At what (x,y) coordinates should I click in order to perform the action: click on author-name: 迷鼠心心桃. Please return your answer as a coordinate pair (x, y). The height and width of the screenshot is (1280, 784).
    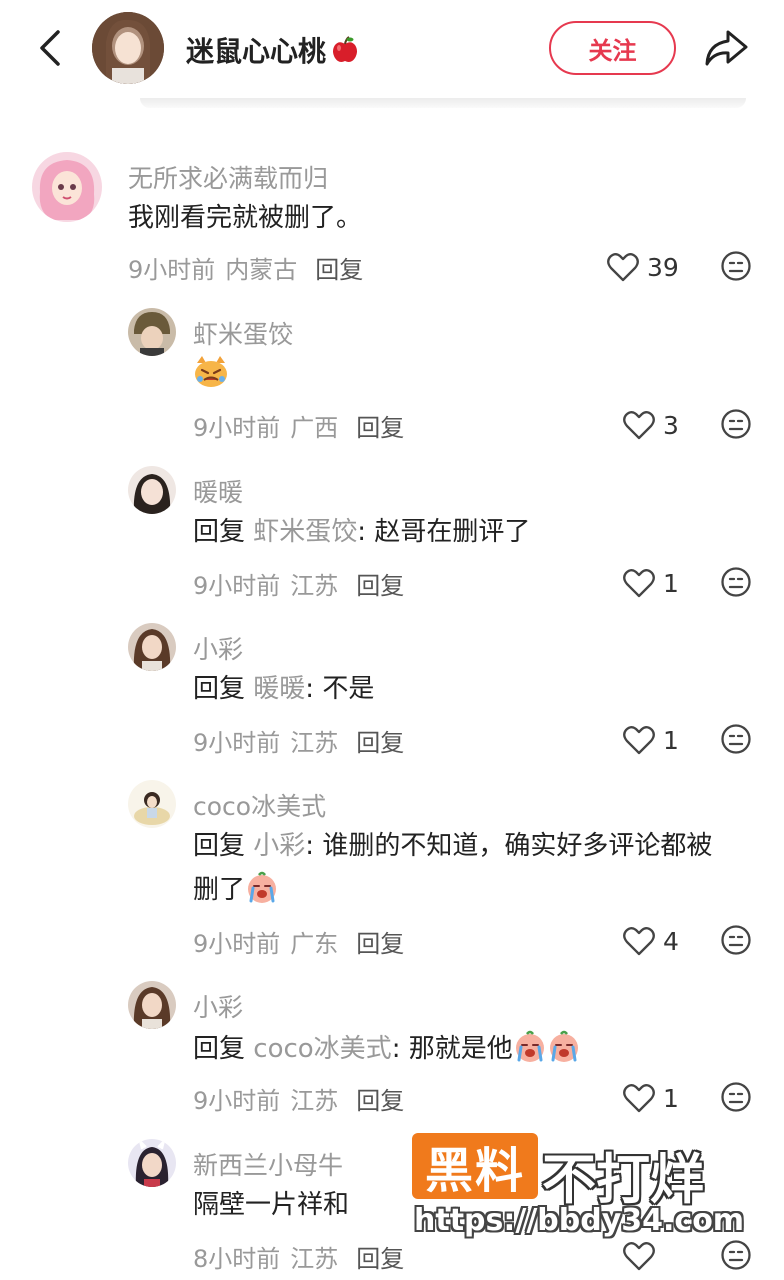
    Looking at the image, I should click on (273, 50).